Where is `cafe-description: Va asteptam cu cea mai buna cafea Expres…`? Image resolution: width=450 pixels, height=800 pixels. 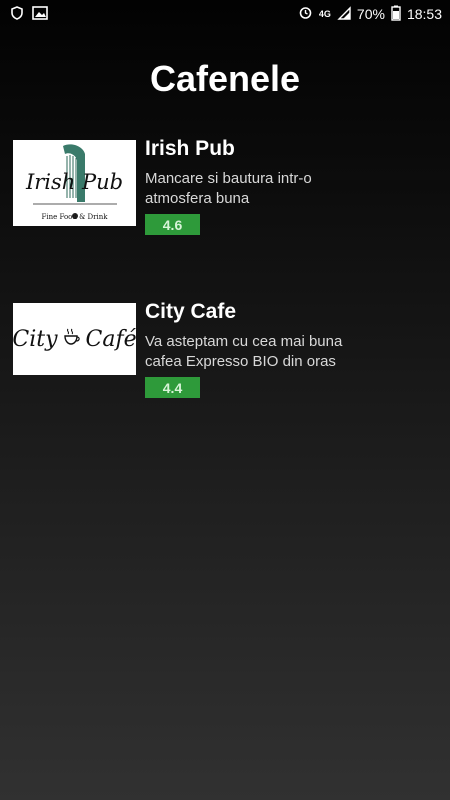
cafe-description: Va asteptam cu cea mai buna cafea Expres… is located at coordinates (244, 351).